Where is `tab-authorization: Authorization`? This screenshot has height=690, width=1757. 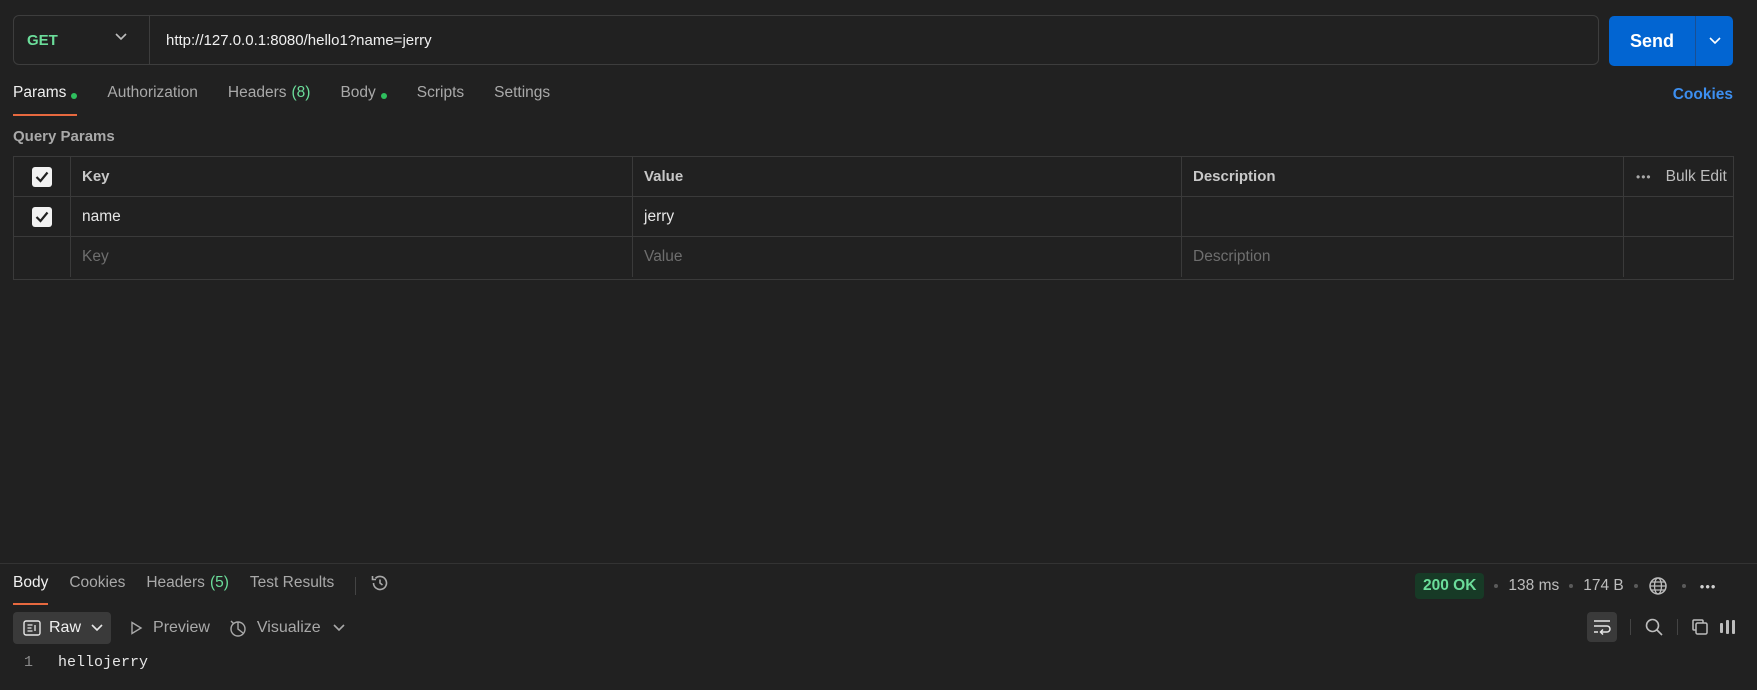 tab-authorization: Authorization is located at coordinates (152, 100).